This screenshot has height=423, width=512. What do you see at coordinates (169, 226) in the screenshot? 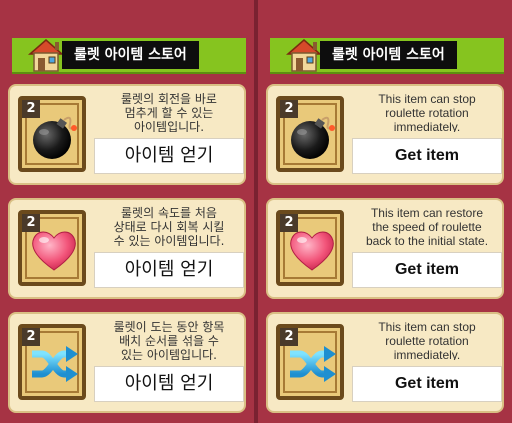
I see `item-description: 룰렛의 속도를 처음 상태로 다시 회복 시킬 수 있는 아이템입니다.` at bounding box center [169, 226].